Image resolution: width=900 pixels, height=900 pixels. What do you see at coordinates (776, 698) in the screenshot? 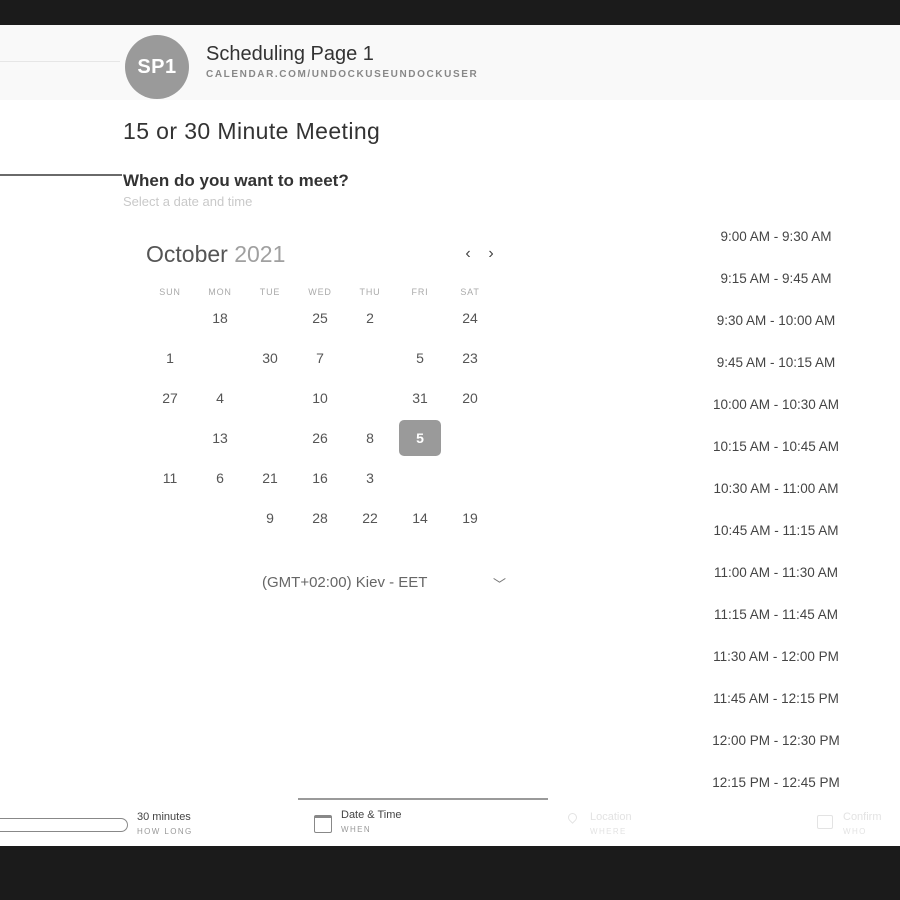
I see `time-slot: 11:45 AM - 12:15 PM` at bounding box center [776, 698].